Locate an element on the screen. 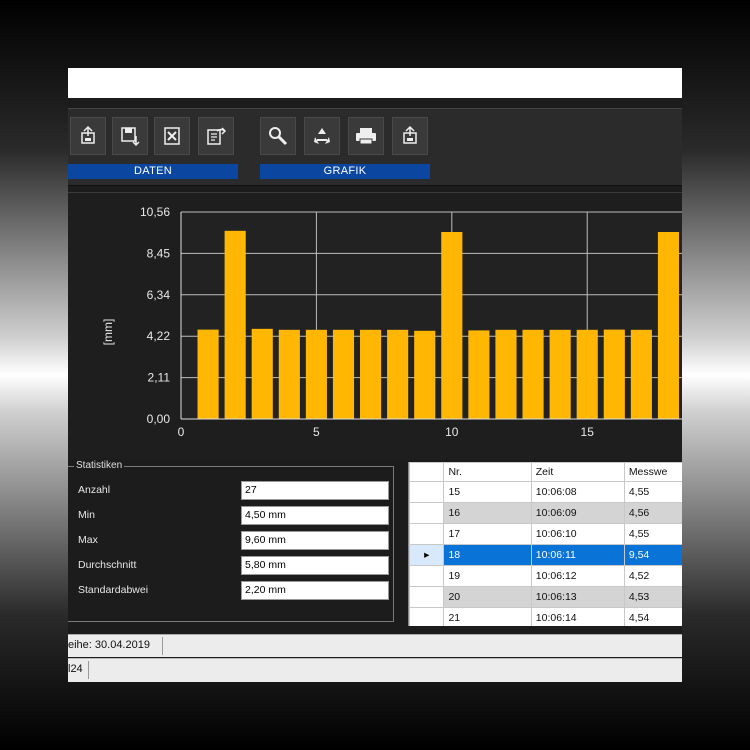 Image resolution: width=750 pixels, height=750 pixels. stat-row: Durchschnitt 5,80 mm is located at coordinates (231, 566).